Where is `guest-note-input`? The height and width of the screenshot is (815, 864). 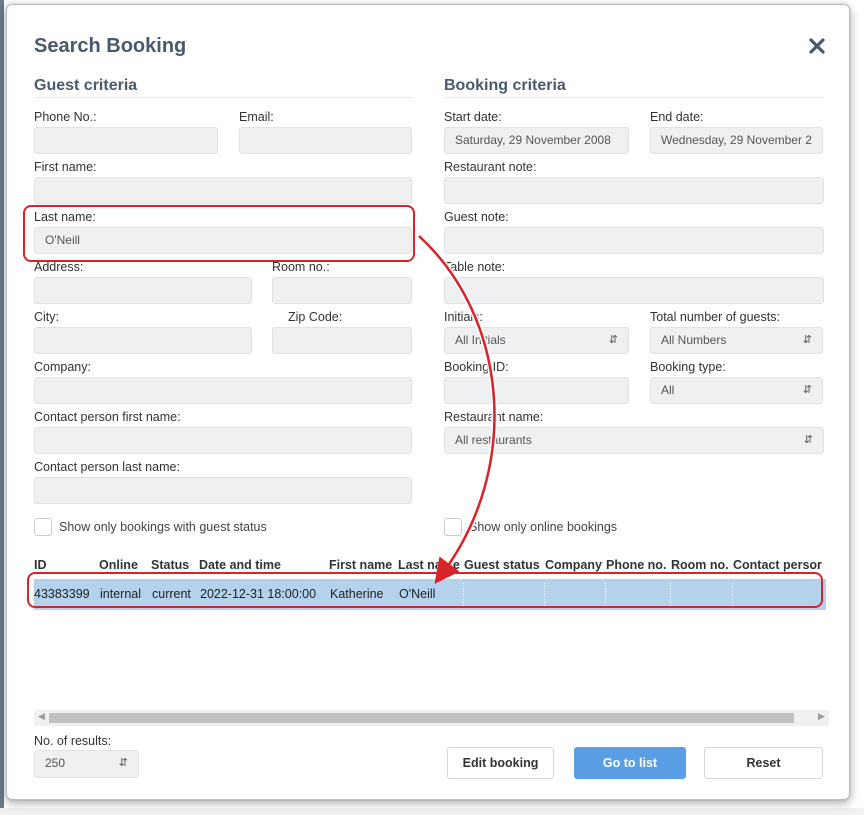
guest-note-input is located at coordinates (634, 240).